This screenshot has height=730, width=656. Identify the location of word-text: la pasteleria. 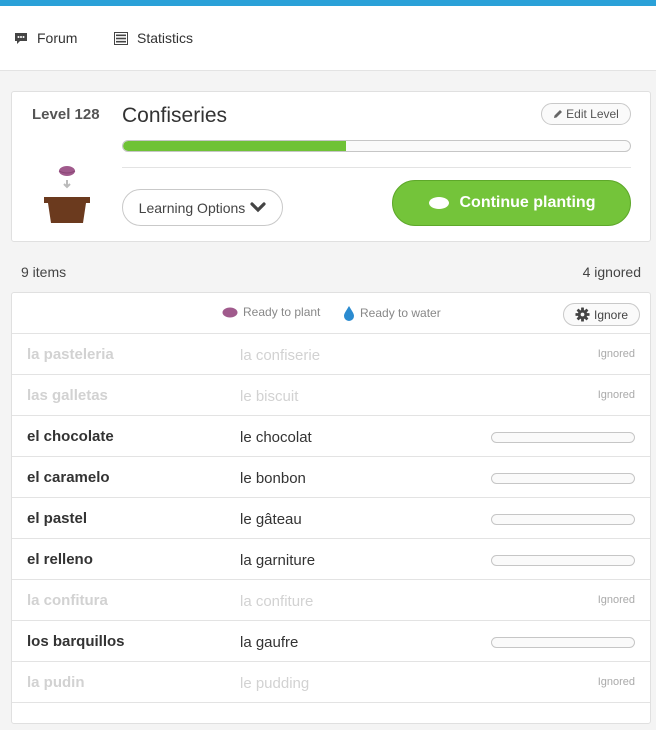
(70, 354).